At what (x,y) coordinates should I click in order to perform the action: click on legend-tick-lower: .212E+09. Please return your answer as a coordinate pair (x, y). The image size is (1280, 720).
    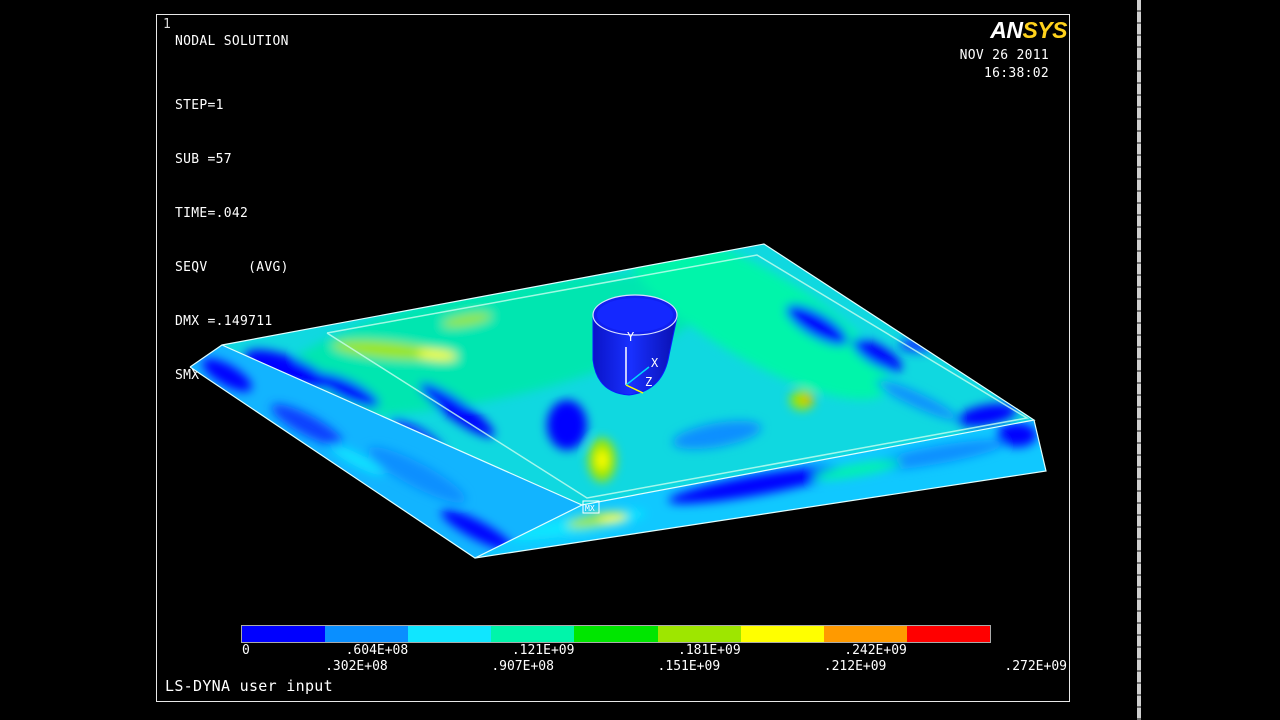
    Looking at the image, I should click on (855, 666).